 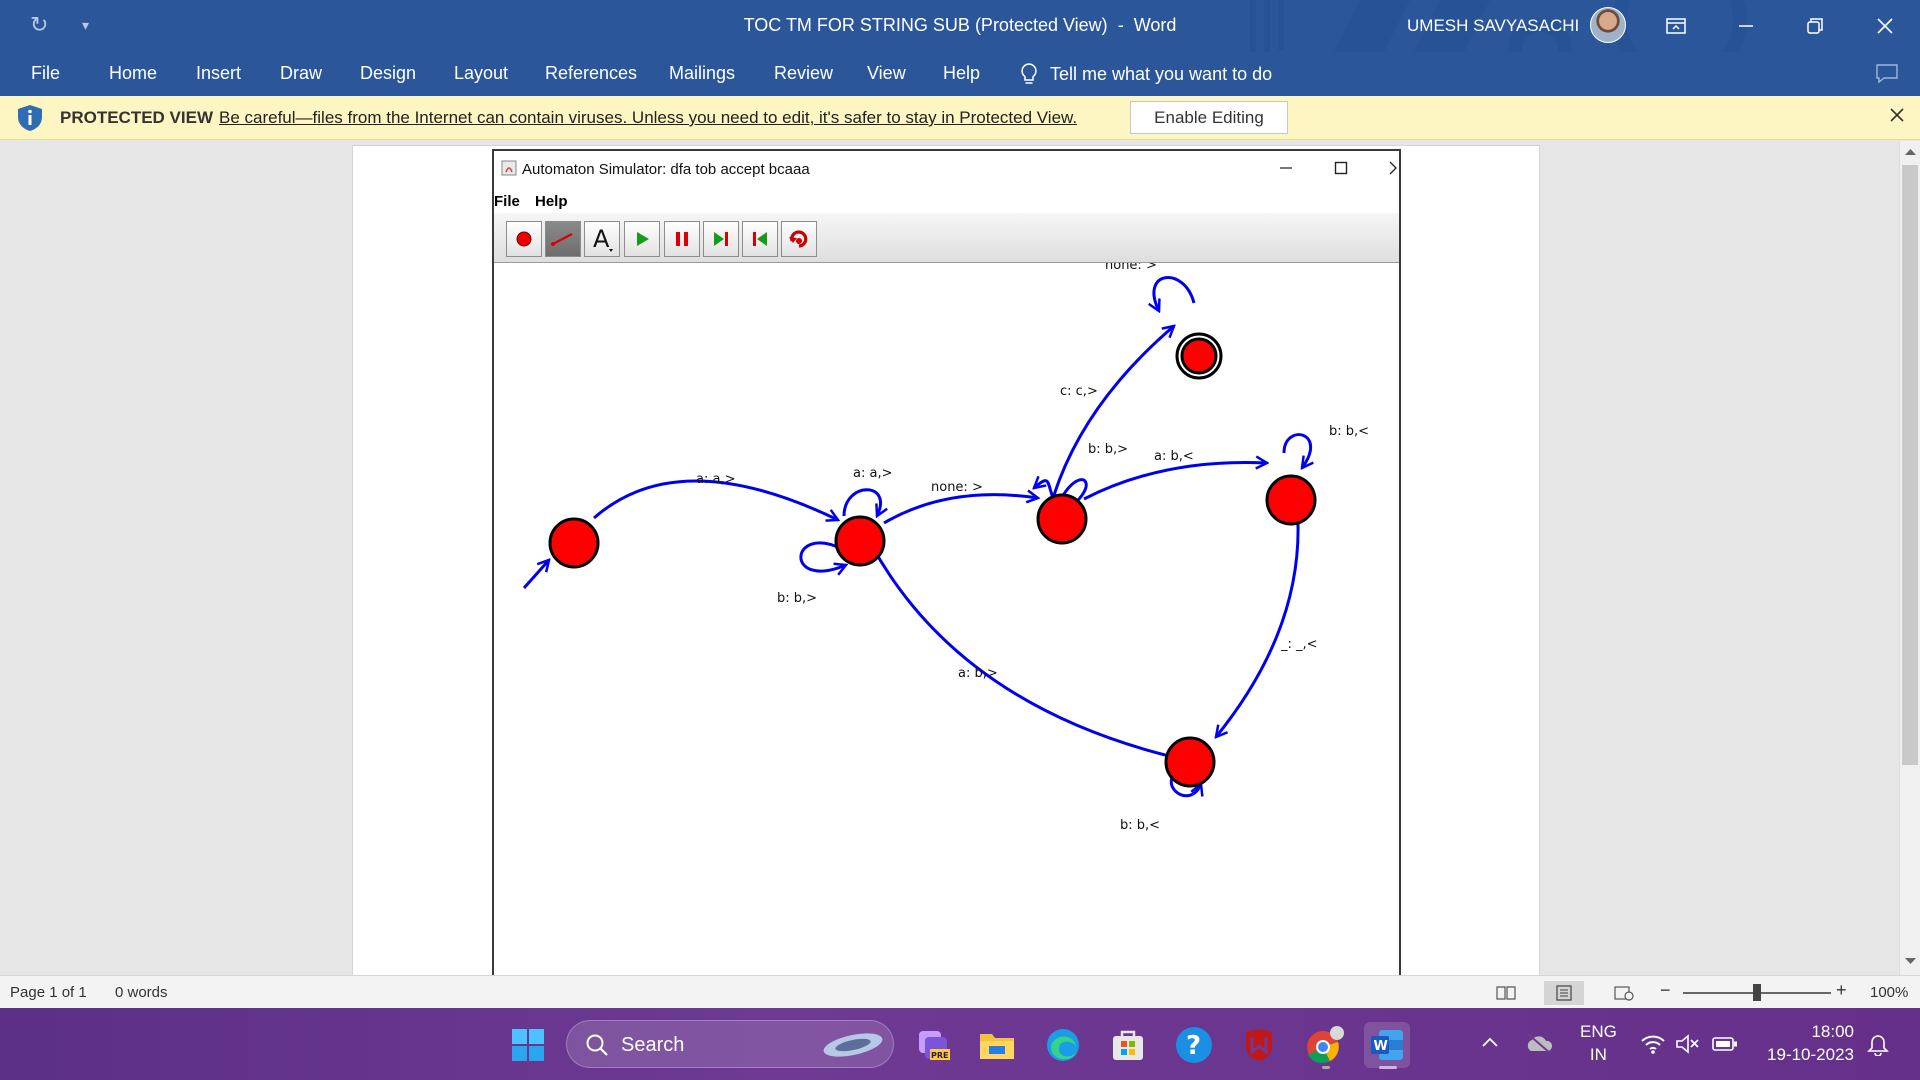 I want to click on sim-menu-help: Help, so click(x=551, y=201).